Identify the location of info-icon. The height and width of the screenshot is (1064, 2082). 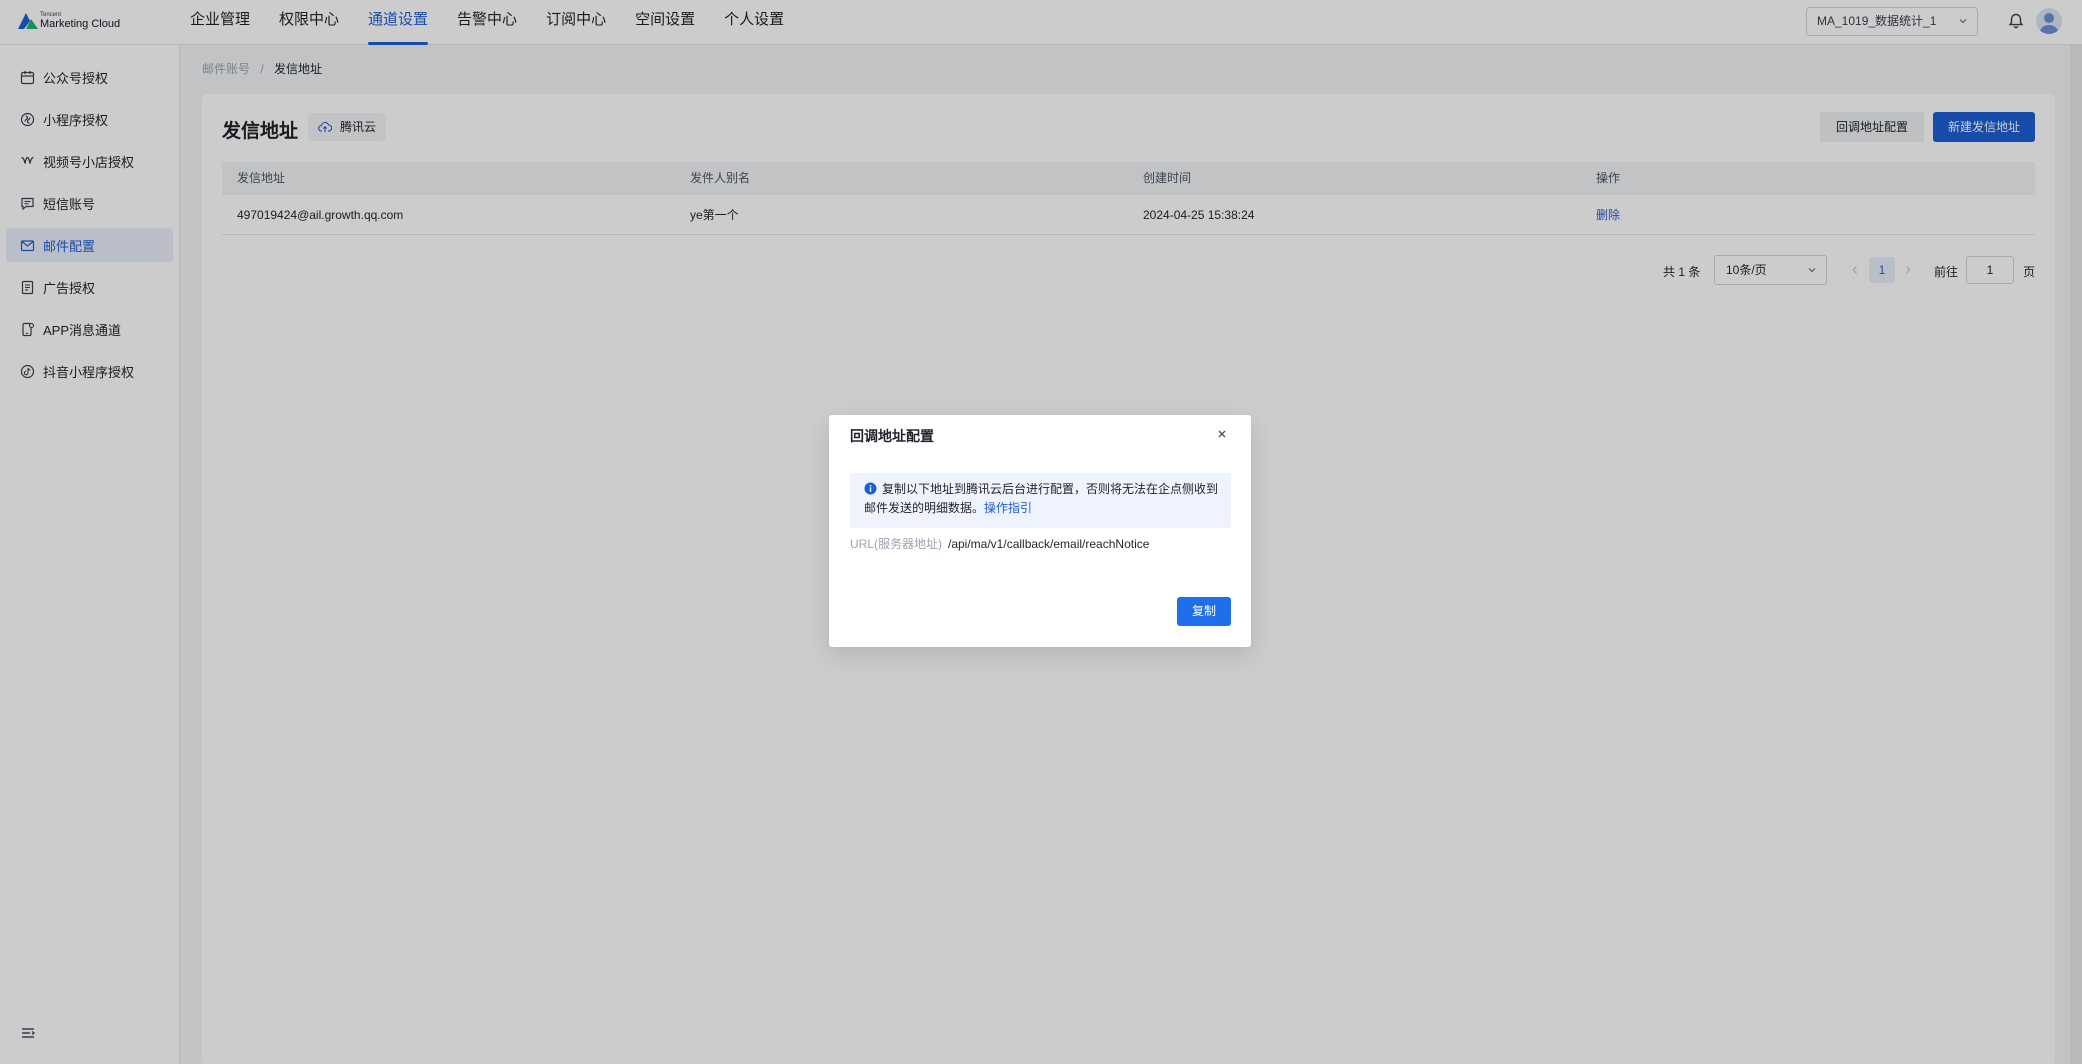
(870, 488).